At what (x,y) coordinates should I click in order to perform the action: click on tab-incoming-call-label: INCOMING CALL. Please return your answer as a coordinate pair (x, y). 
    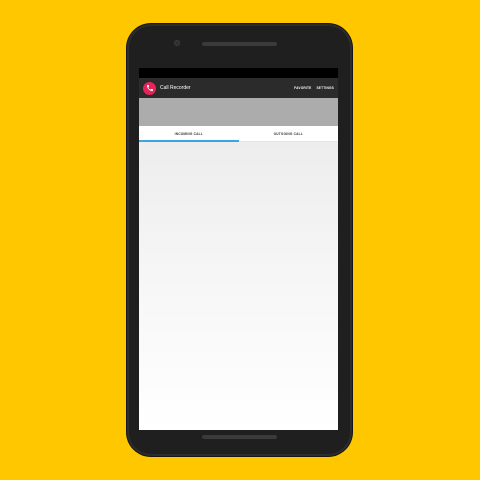
    Looking at the image, I should click on (188, 133).